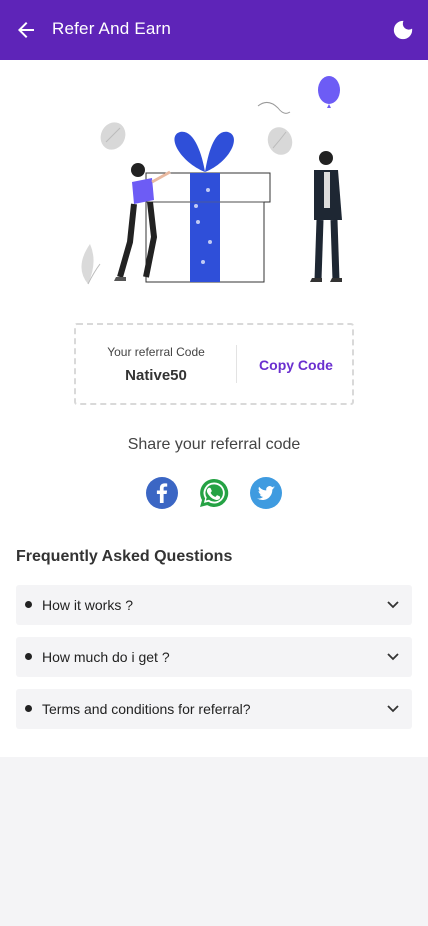 The width and height of the screenshot is (428, 926). Describe the element at coordinates (214, 657) in the screenshot. I see `faq-item-how-much: How much do i get ?` at that location.